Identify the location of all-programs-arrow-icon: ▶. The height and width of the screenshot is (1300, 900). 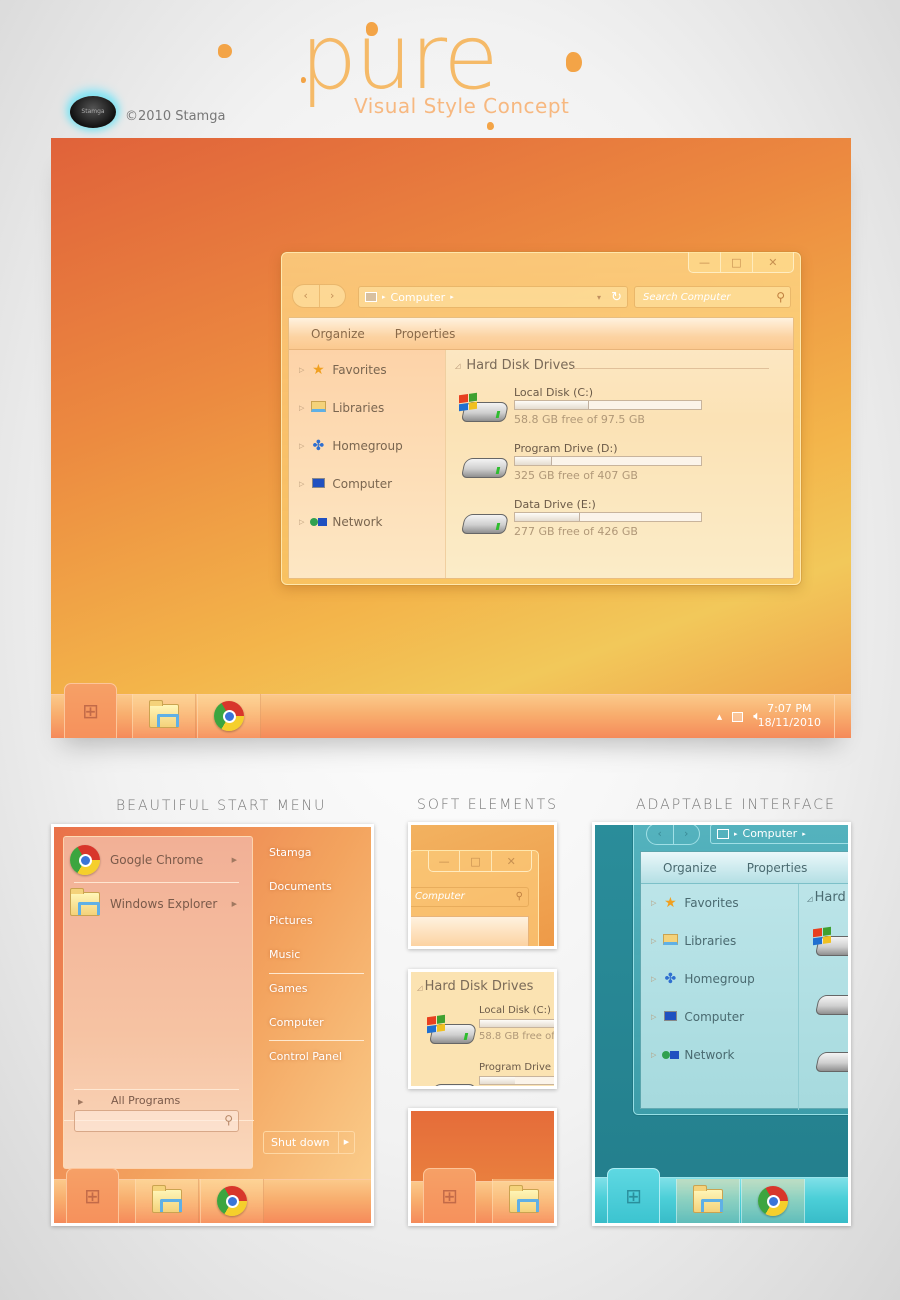
(81, 1102).